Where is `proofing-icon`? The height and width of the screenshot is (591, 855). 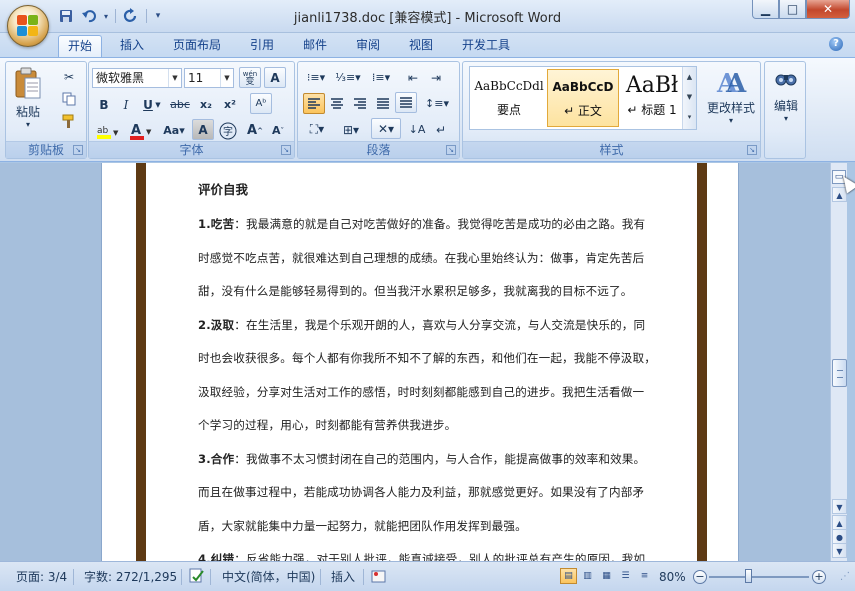 proofing-icon is located at coordinates (197, 577).